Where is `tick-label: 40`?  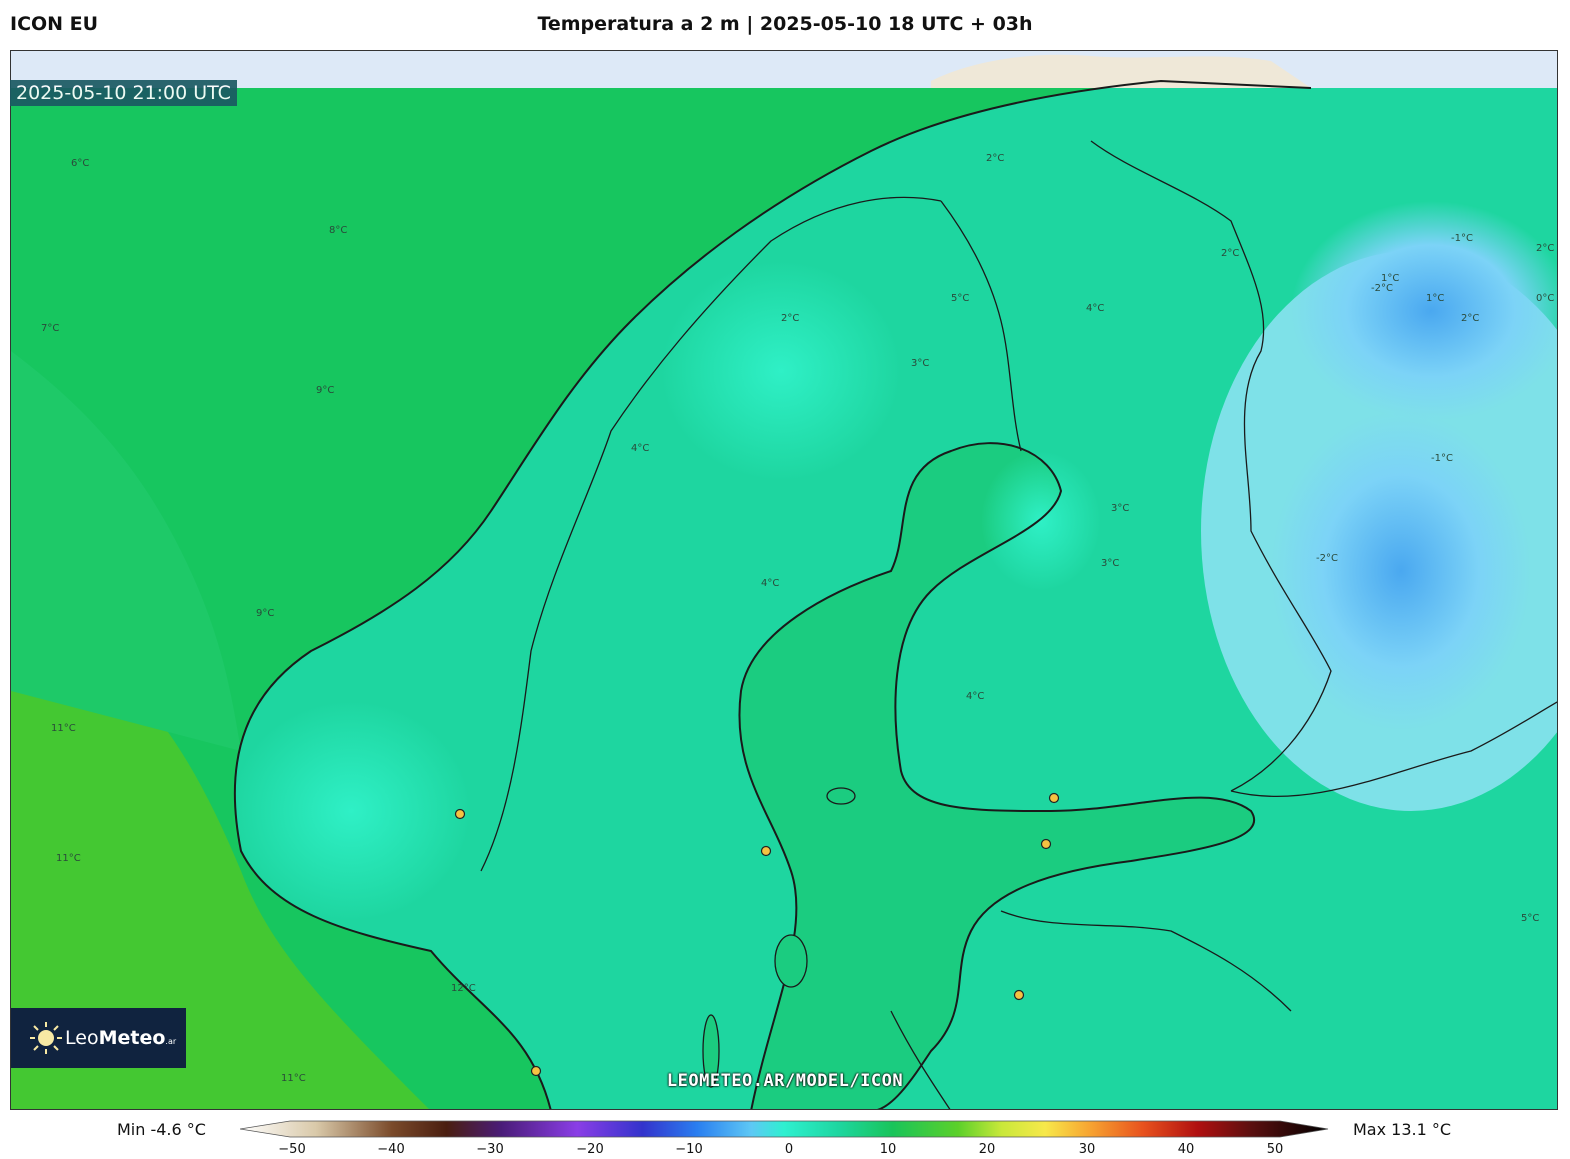
tick-label: 40 is located at coordinates (1186, 1149).